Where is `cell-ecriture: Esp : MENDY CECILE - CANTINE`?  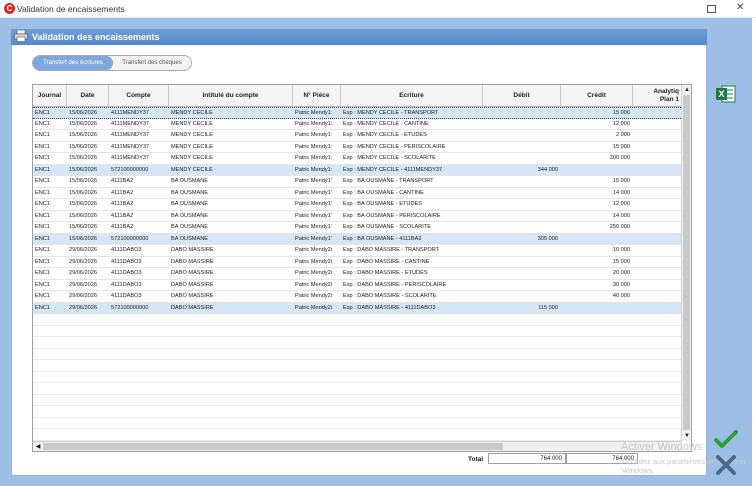 cell-ecriture: Esp : MENDY CECILE - CANTINE is located at coordinates (386, 123).